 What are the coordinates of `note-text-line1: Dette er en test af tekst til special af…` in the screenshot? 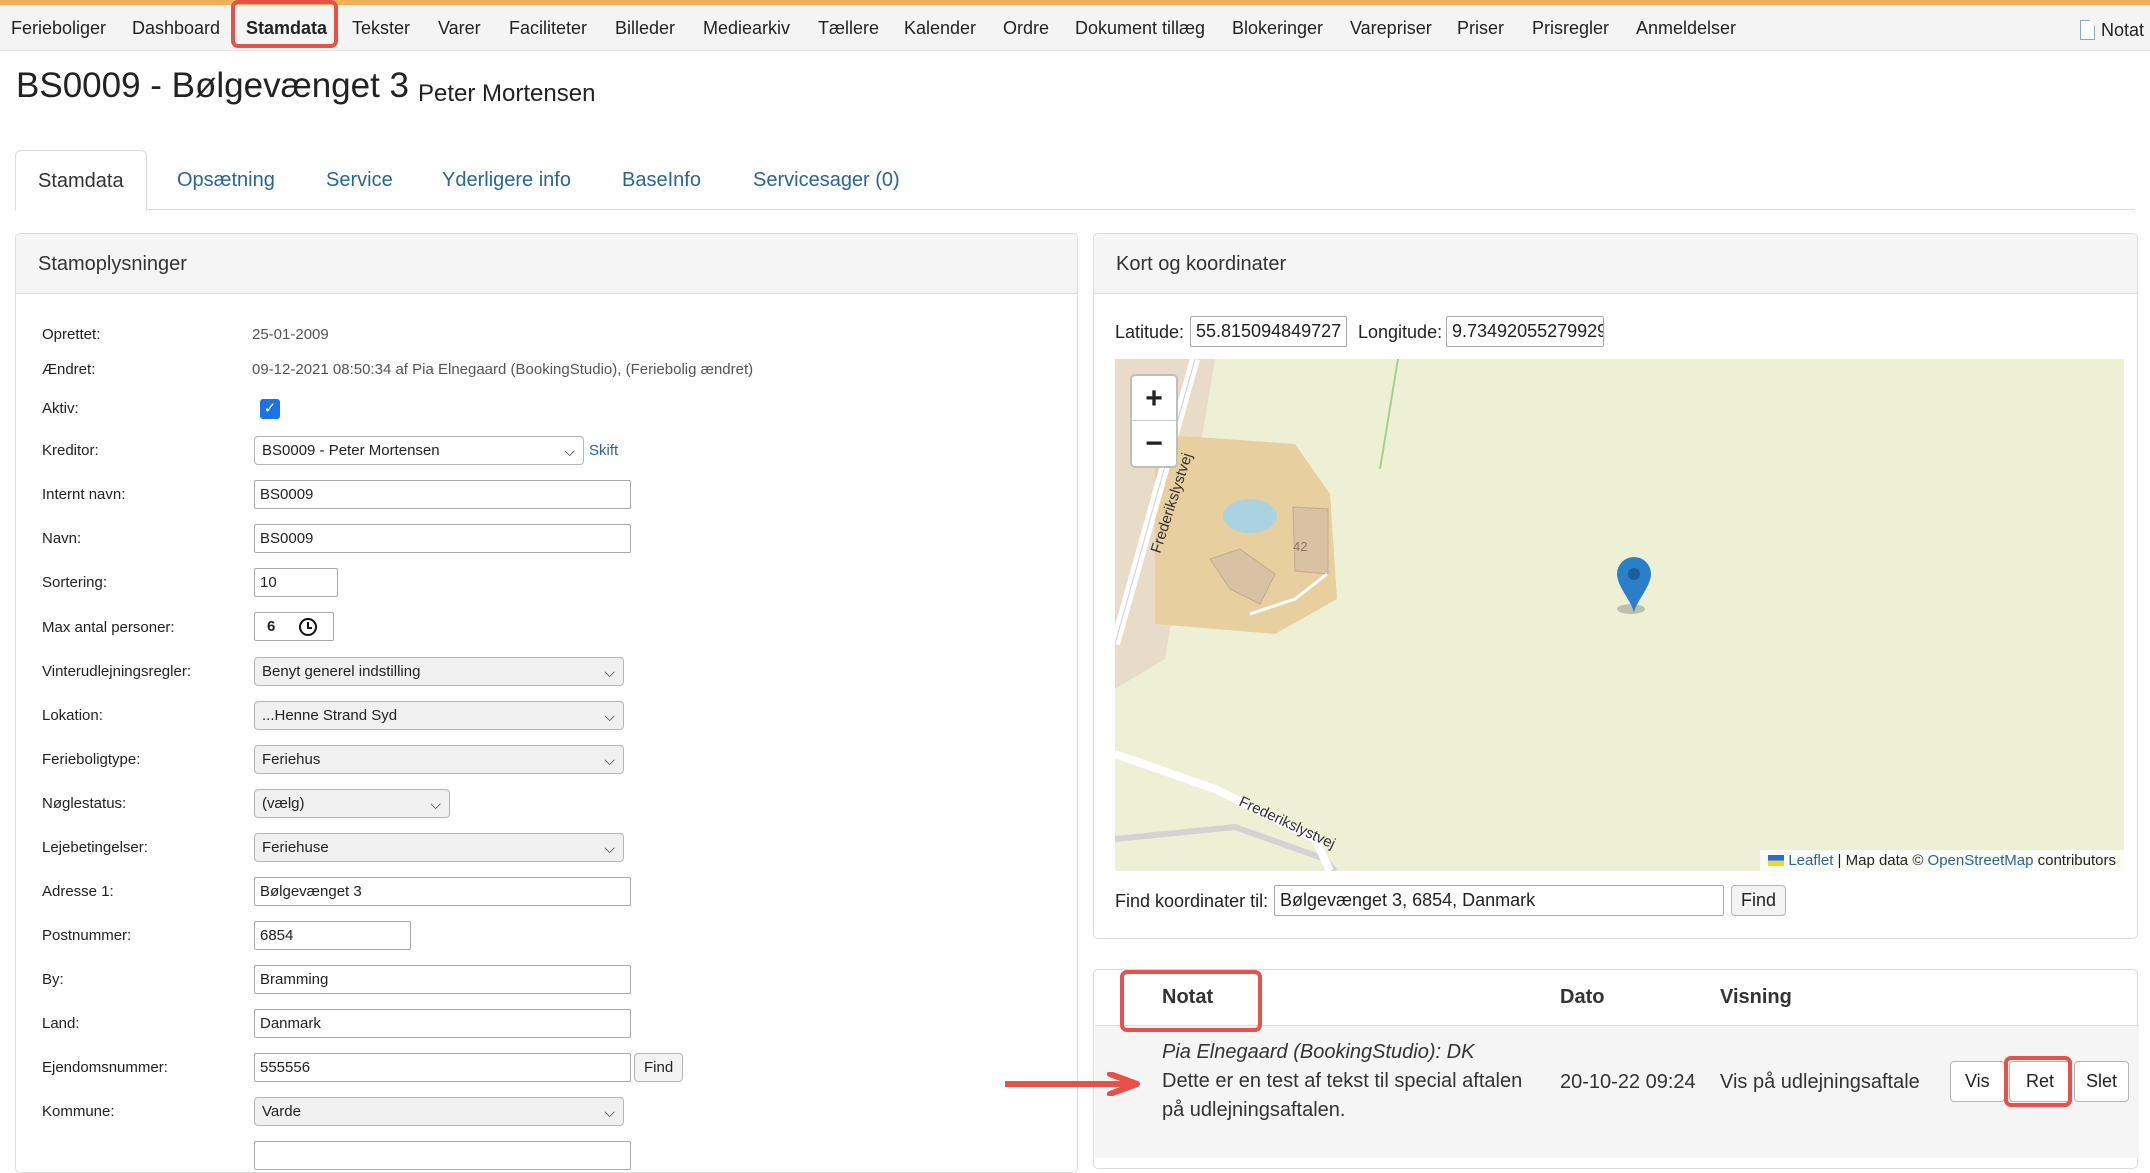 It's located at (1342, 1081).